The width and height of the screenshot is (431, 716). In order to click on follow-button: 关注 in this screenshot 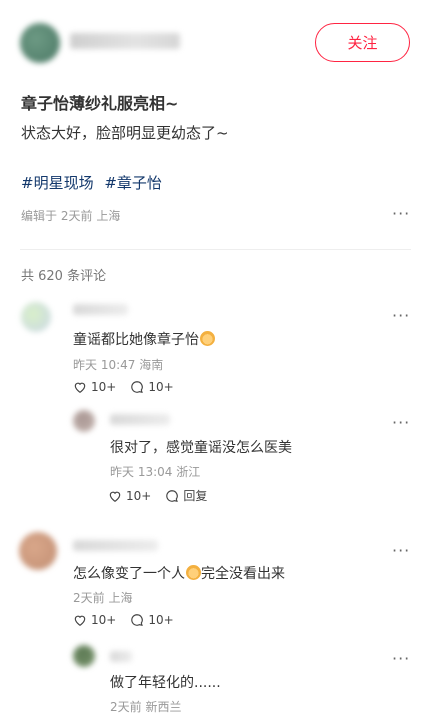, I will do `click(362, 42)`.